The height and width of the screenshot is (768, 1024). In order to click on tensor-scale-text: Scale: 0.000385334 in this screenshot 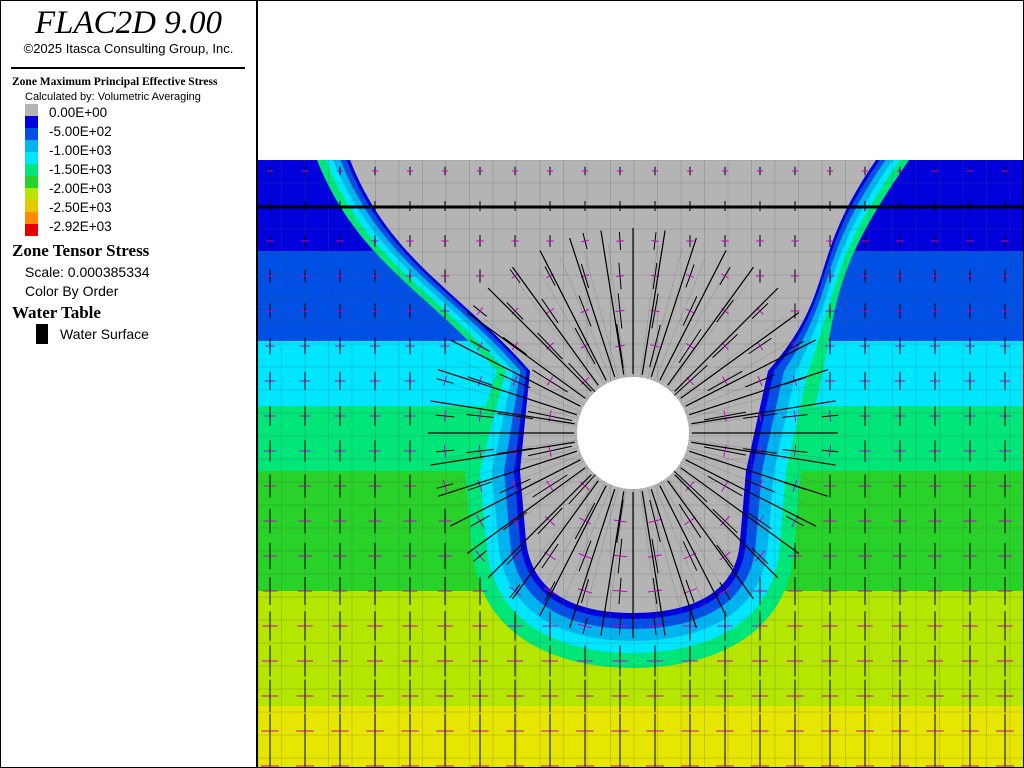, I will do `click(87, 272)`.